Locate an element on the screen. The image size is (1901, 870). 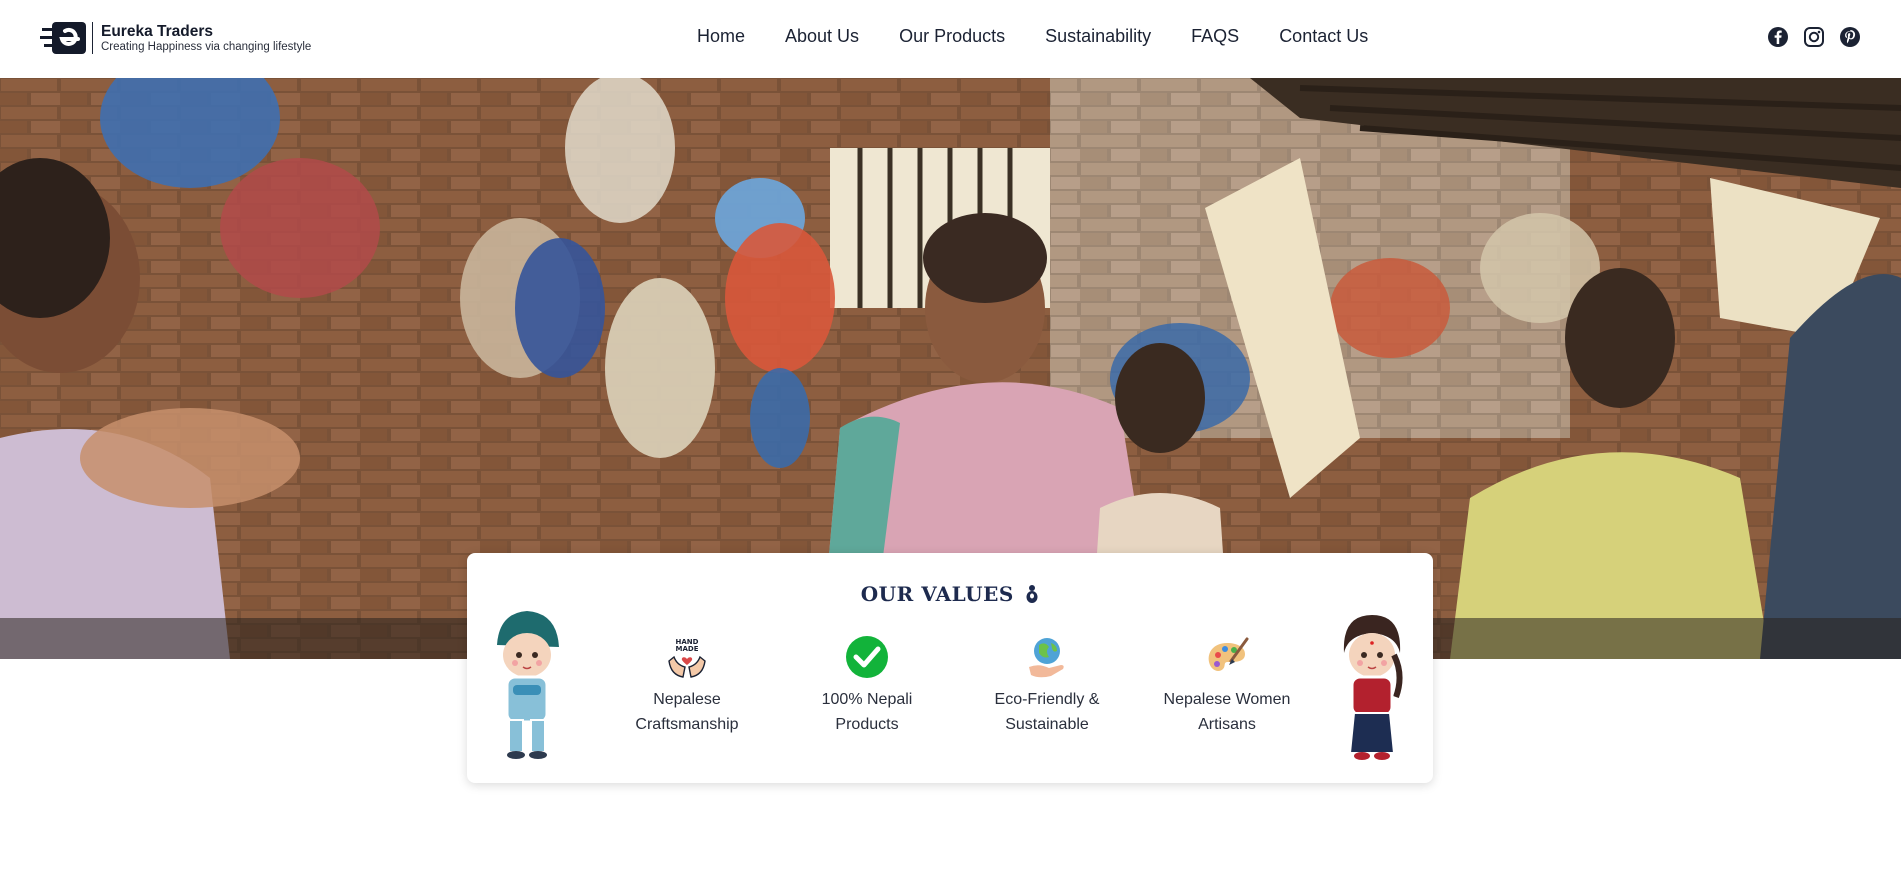
nepali-boy-mascot-icon is located at coordinates (527, 685).